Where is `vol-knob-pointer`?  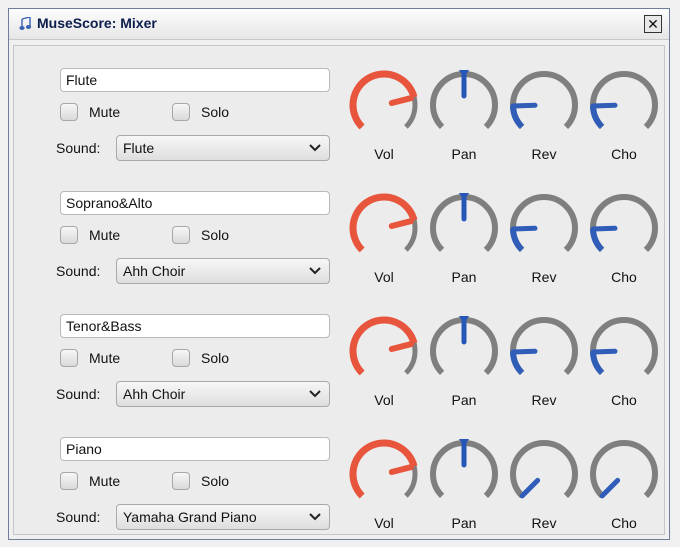 vol-knob-pointer is located at coordinates (401, 470).